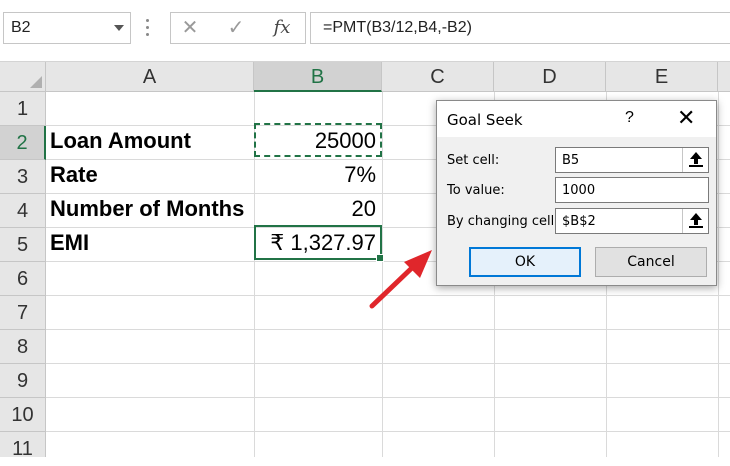  I want to click on row-header-1: 1, so click(23, 109).